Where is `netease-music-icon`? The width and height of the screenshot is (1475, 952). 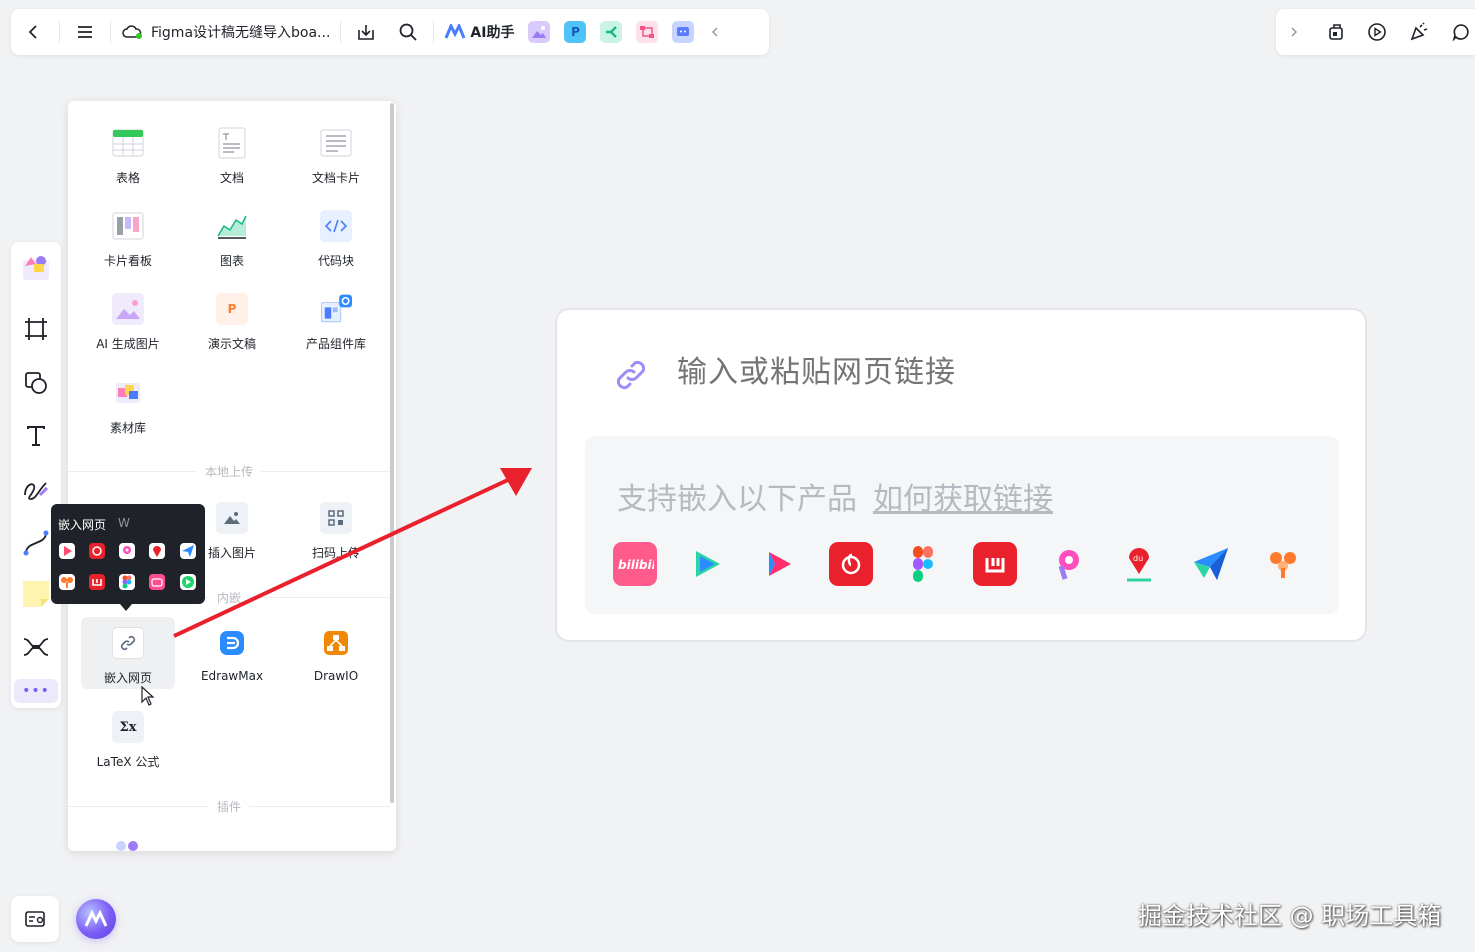
netease-music-icon is located at coordinates (851, 564).